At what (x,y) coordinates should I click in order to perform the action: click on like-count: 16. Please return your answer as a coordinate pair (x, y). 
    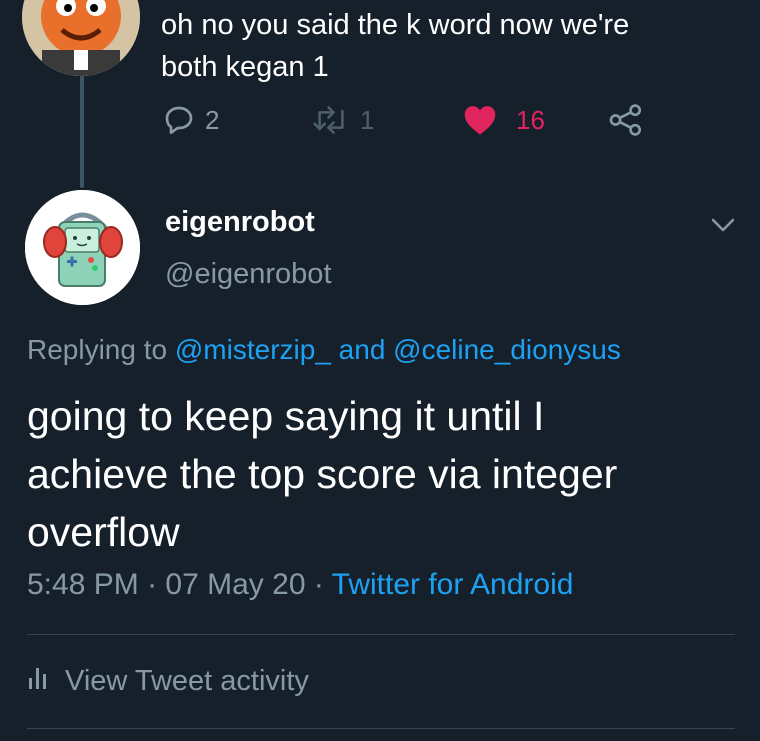
    Looking at the image, I should click on (530, 119).